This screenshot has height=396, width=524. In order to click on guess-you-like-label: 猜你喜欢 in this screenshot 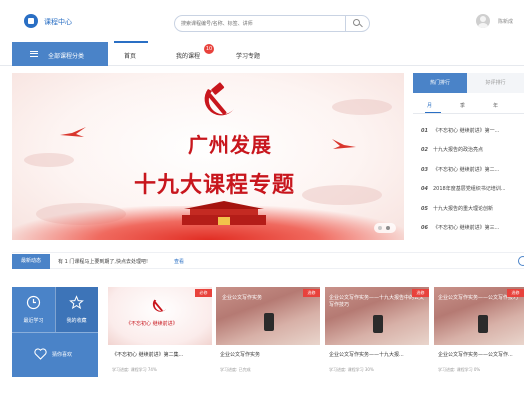, I will do `click(62, 355)`.